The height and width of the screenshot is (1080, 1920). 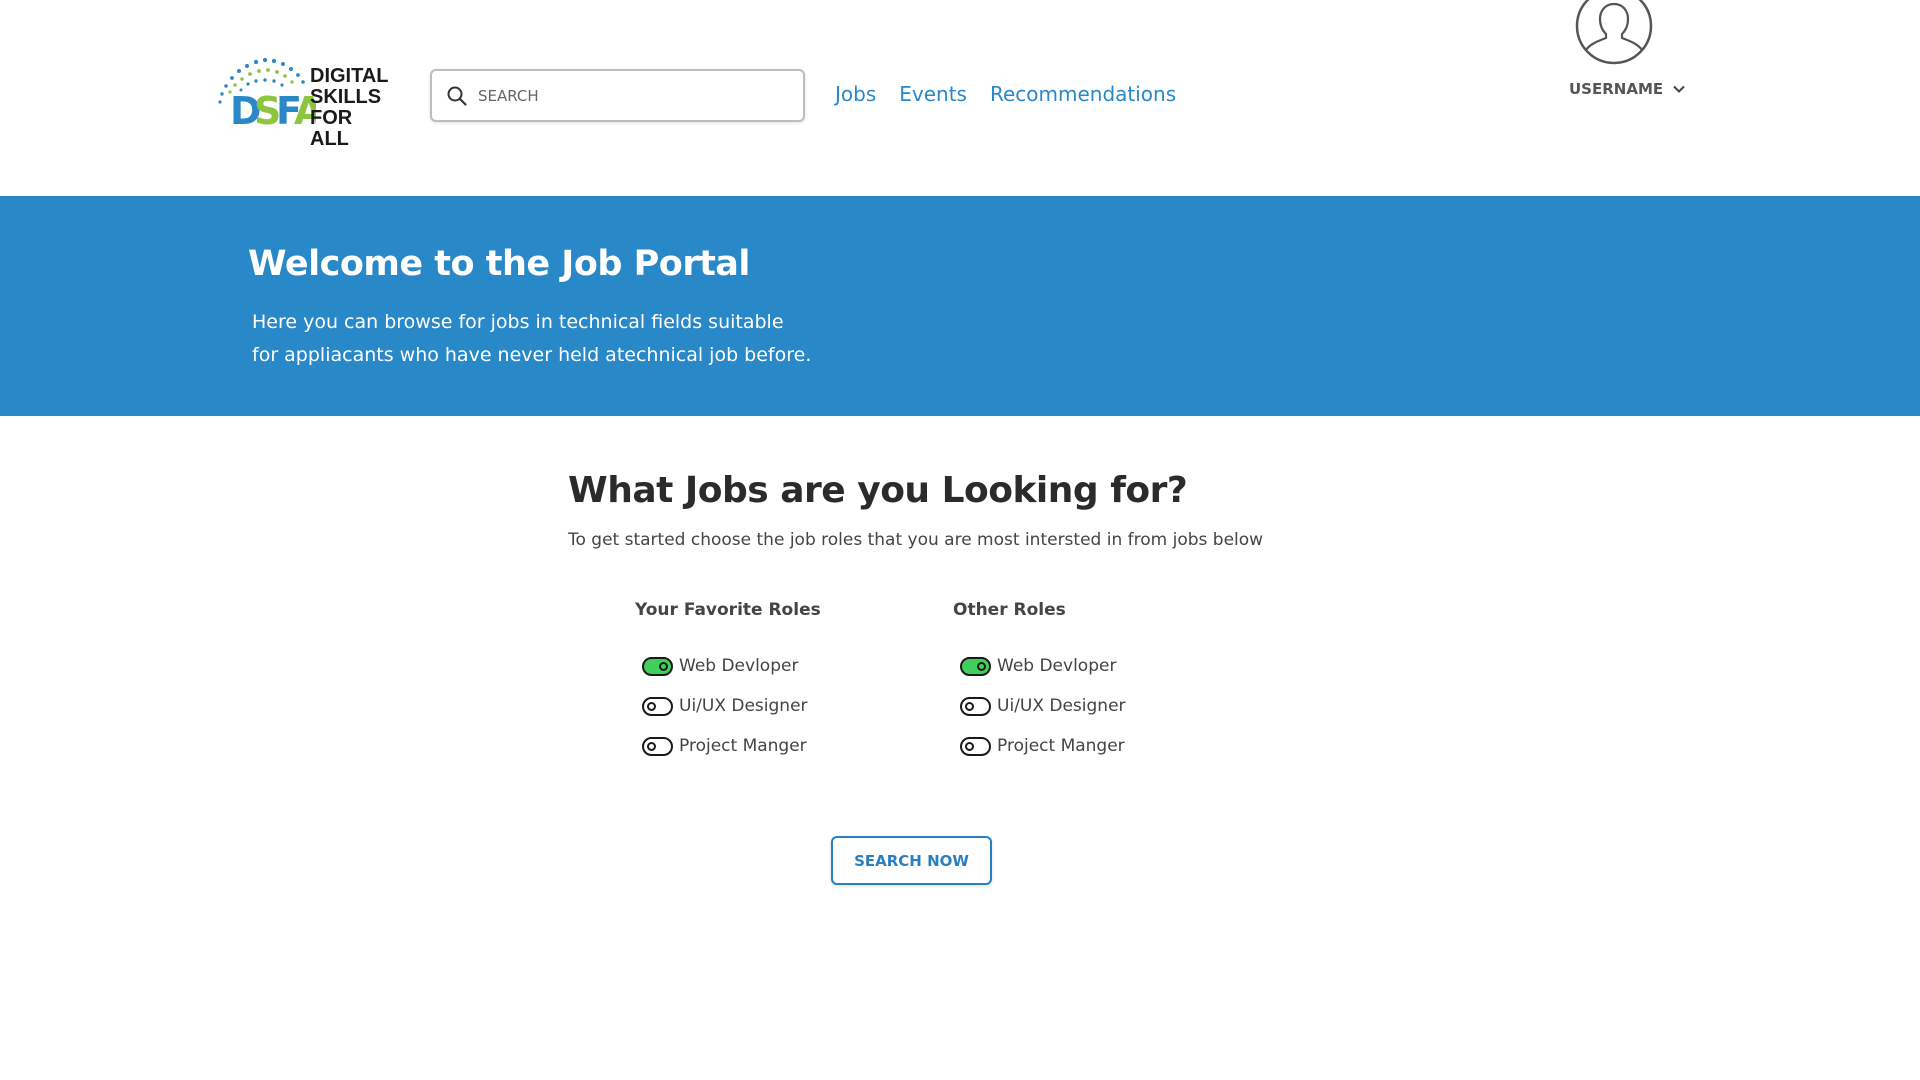 I want to click on username-dropdown: USERNAME, so click(x=1628, y=89).